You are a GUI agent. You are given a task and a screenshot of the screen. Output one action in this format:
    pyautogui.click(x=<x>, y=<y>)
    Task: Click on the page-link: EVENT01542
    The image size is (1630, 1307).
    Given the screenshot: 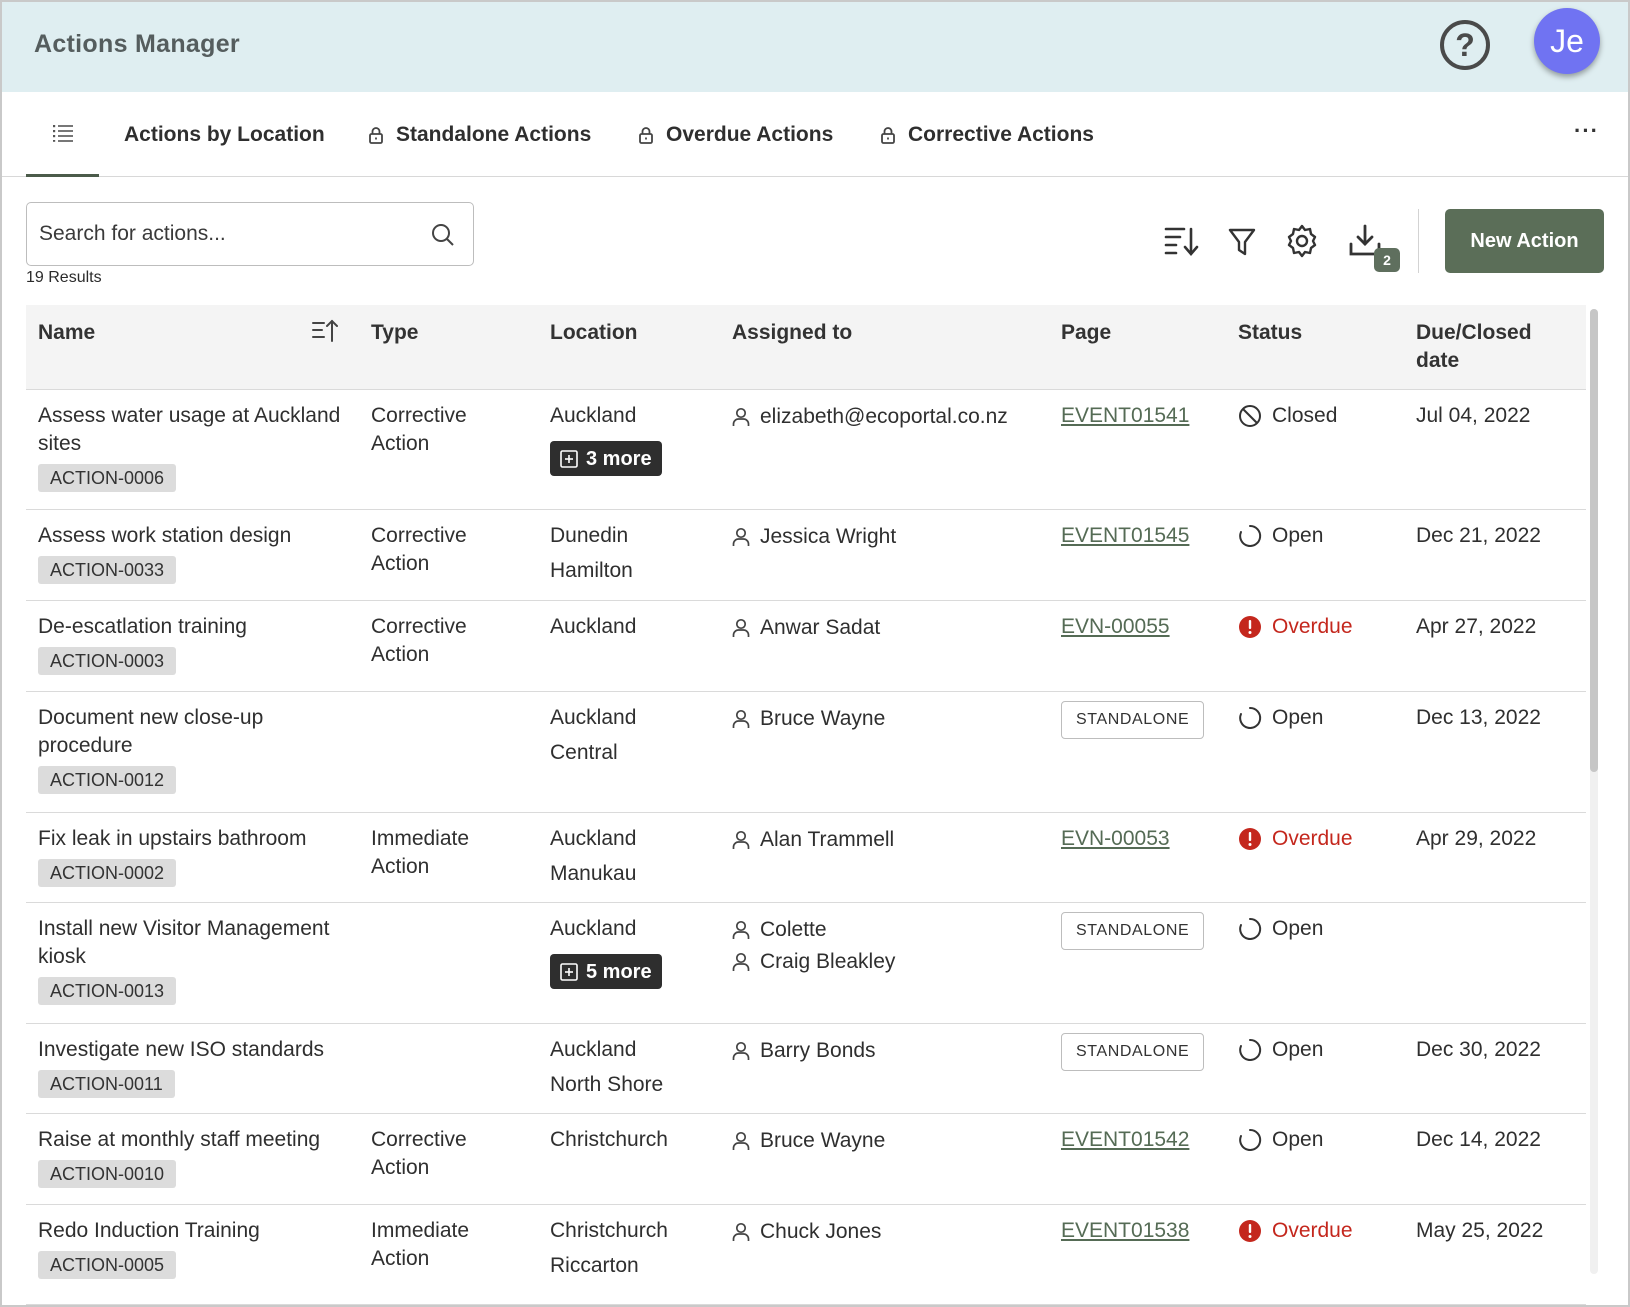 What is the action you would take?
    pyautogui.click(x=1125, y=1139)
    